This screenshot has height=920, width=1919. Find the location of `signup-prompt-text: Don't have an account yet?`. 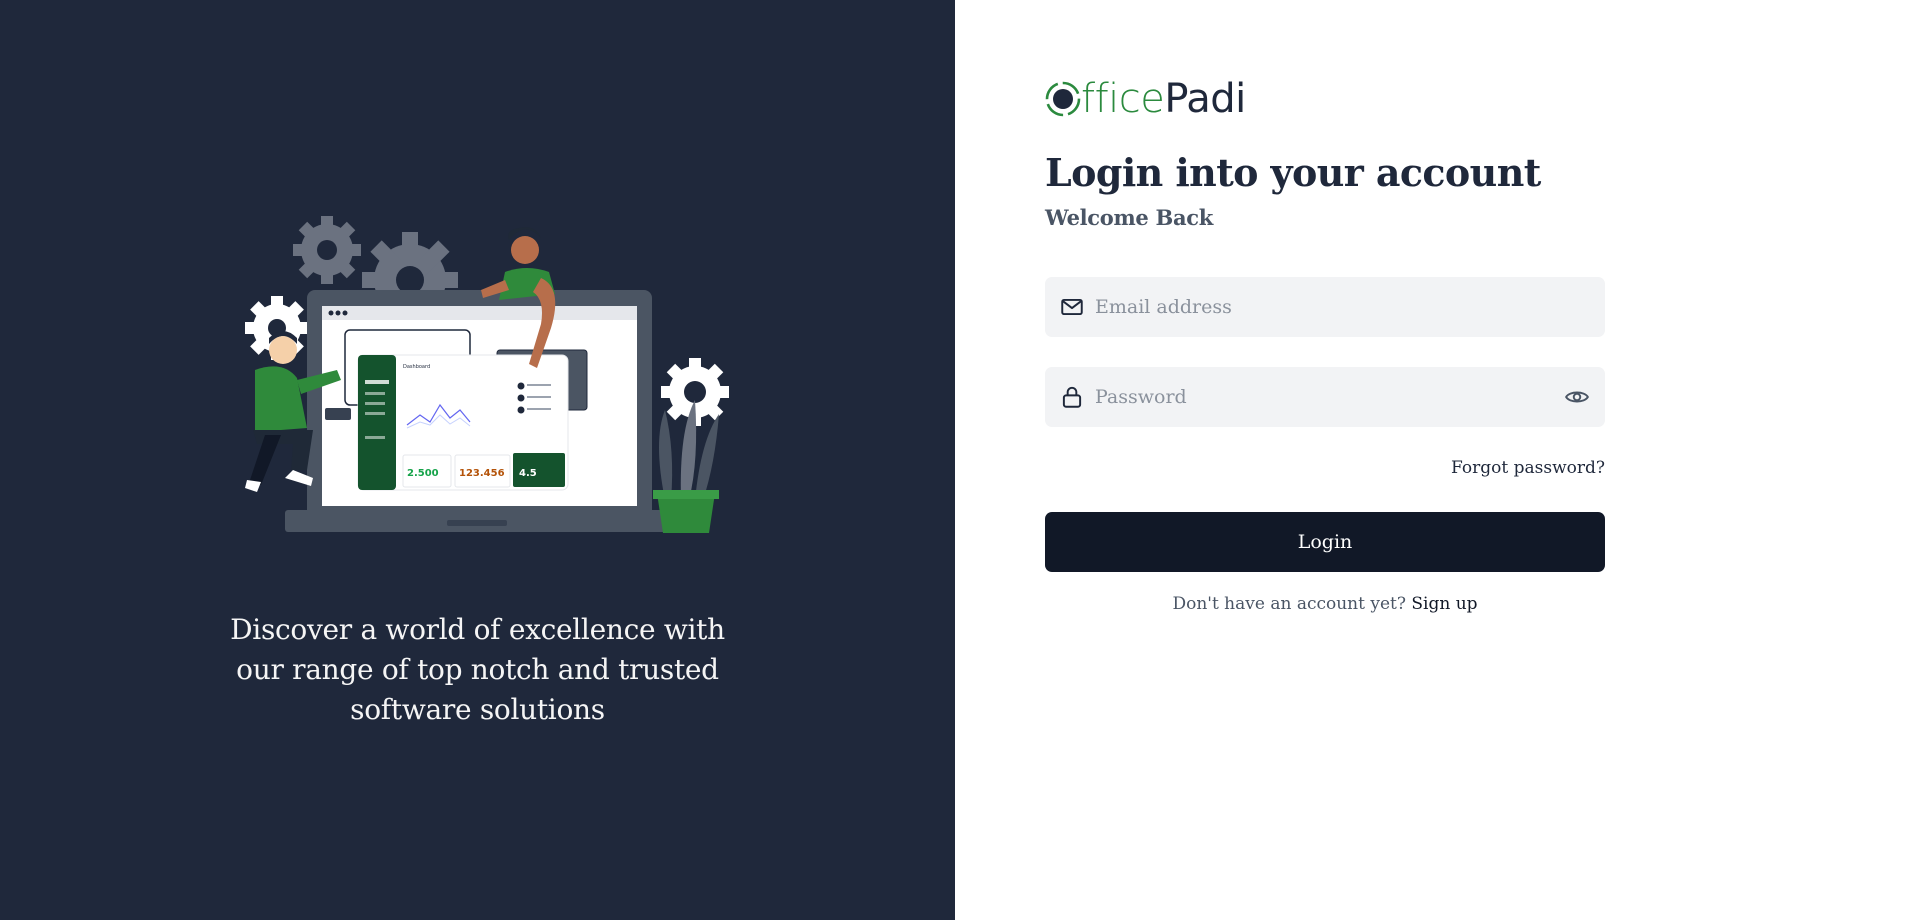

signup-prompt-text: Don't have an account yet? is located at coordinates (1289, 604).